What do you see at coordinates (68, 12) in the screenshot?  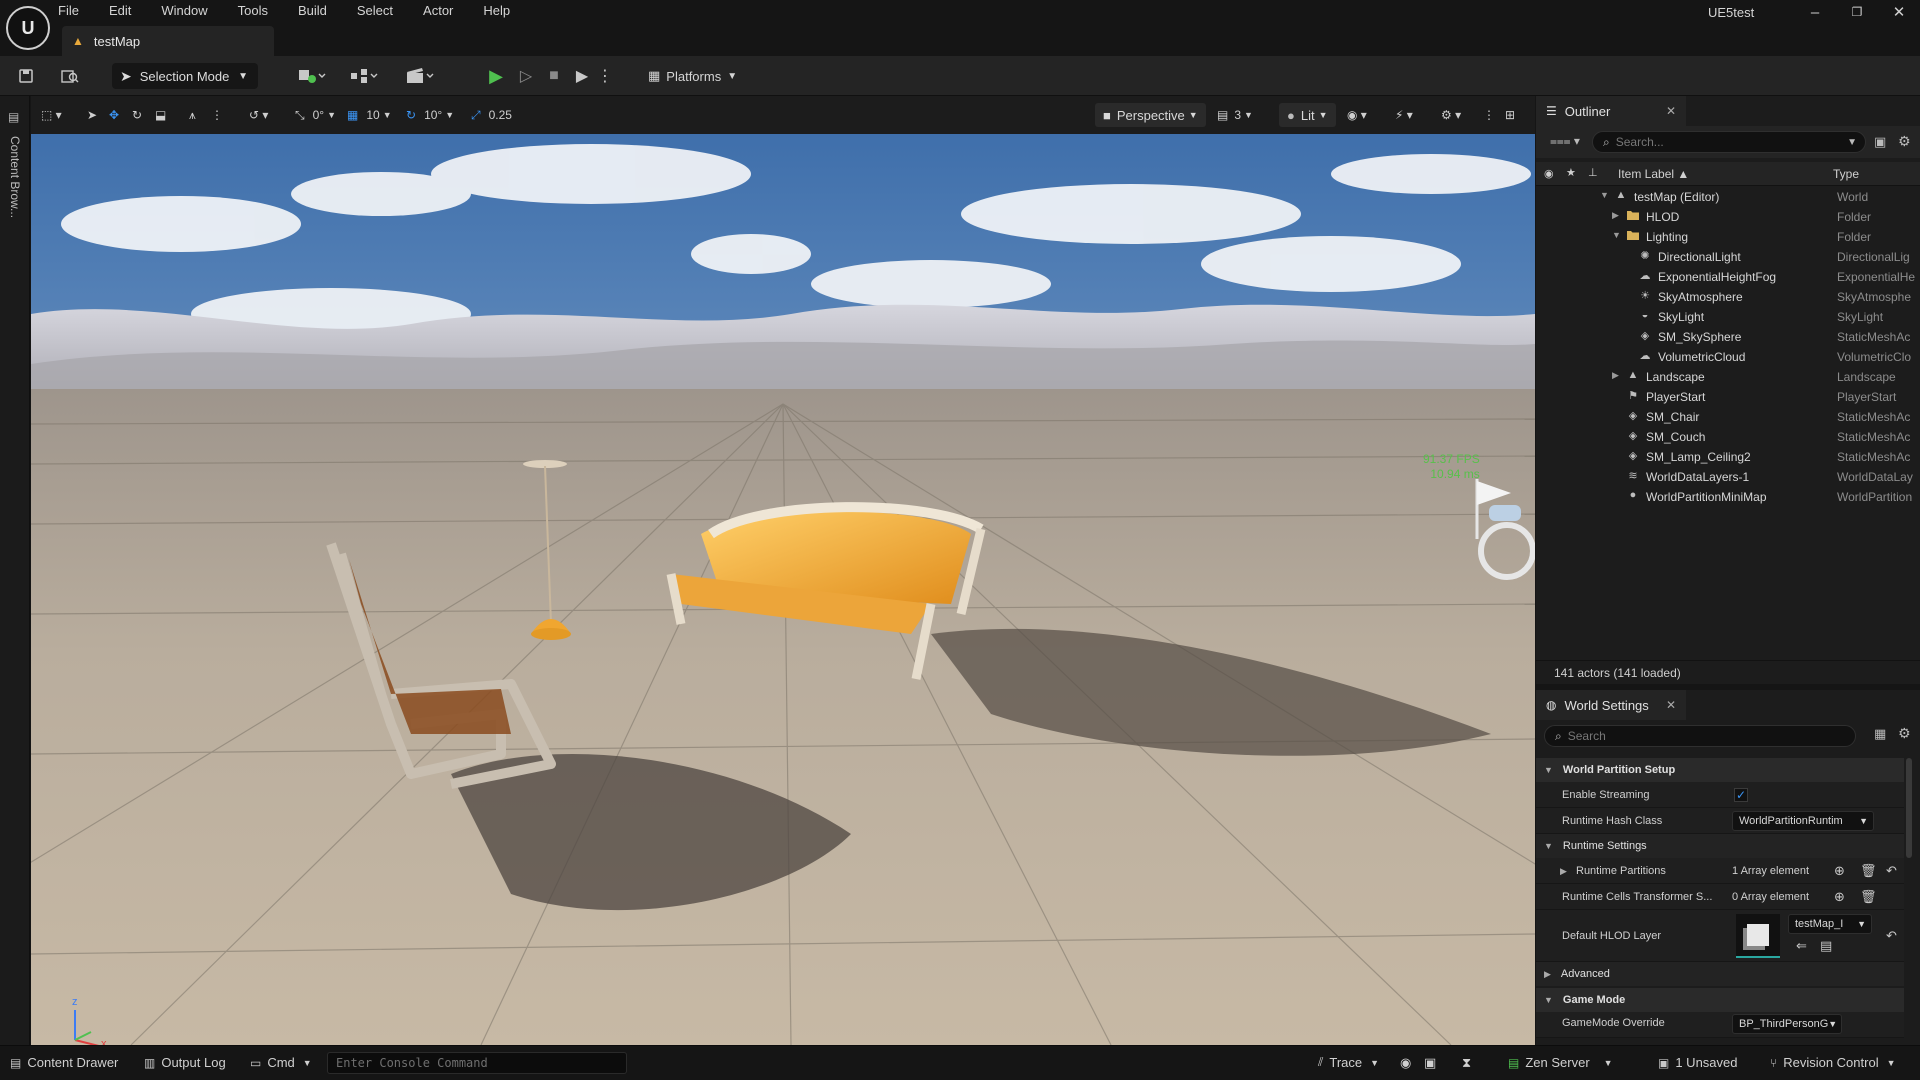 I see `menu-file: File` at bounding box center [68, 12].